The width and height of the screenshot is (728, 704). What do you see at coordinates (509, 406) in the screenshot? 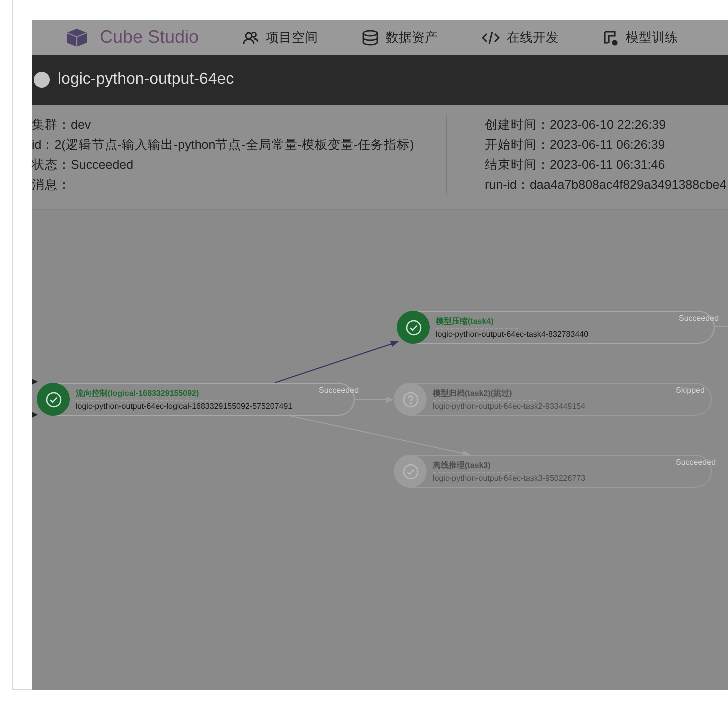
I see `node-name: logic-python-output-64ec-task2-933449154` at bounding box center [509, 406].